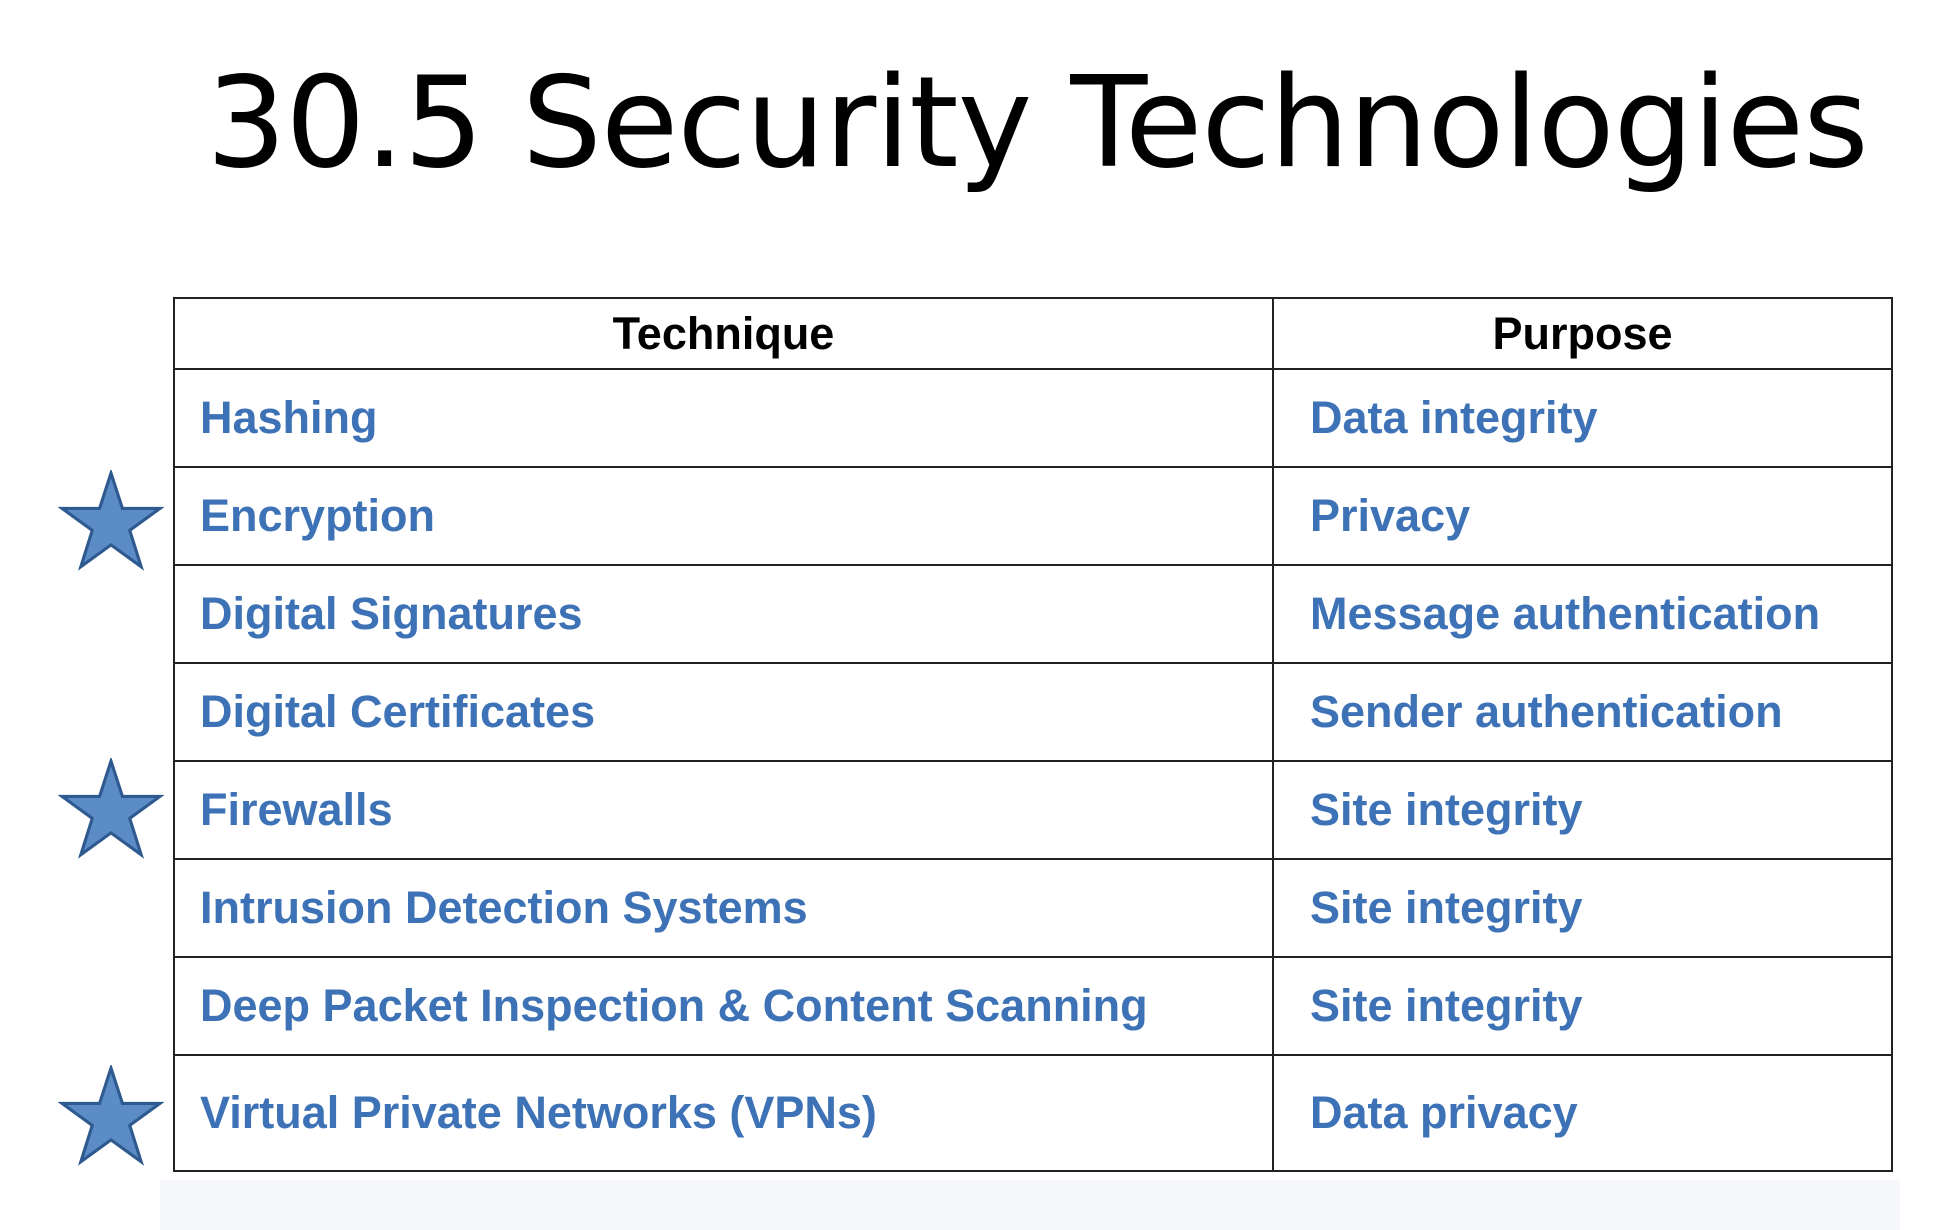 This screenshot has width=1954, height=1230. What do you see at coordinates (1582, 516) in the screenshot?
I see `purpose-cell: Privacy` at bounding box center [1582, 516].